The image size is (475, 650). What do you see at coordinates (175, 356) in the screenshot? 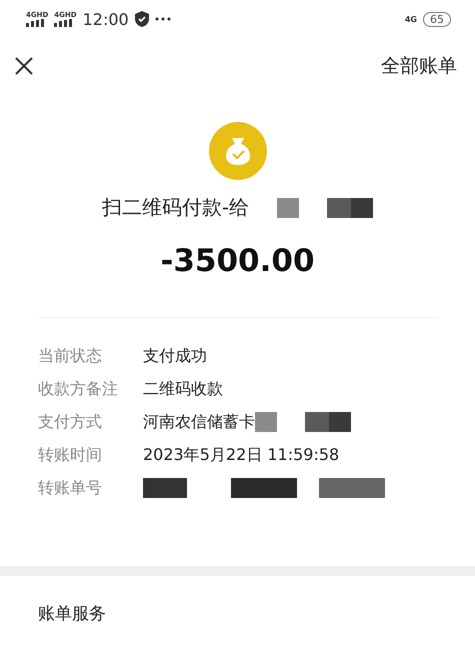
I see `detail-value: 支付成功` at bounding box center [175, 356].